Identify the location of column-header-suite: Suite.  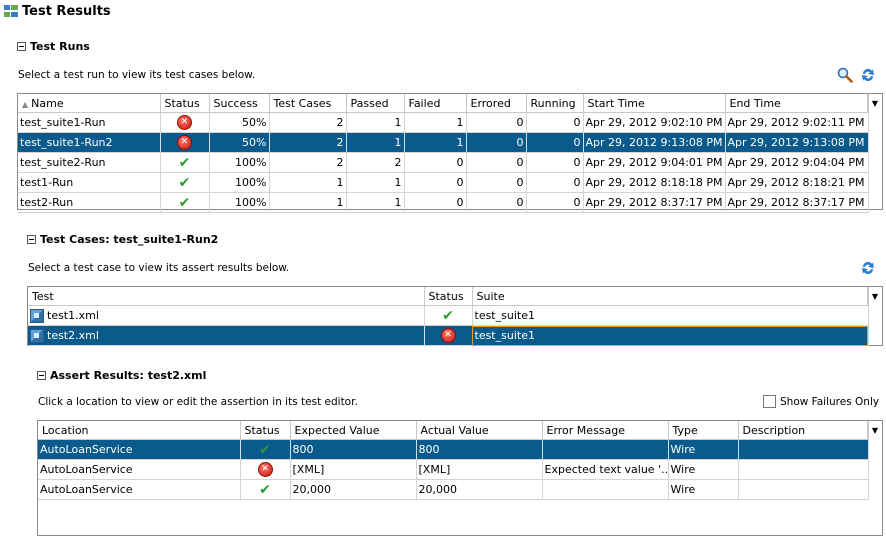
(670, 296).